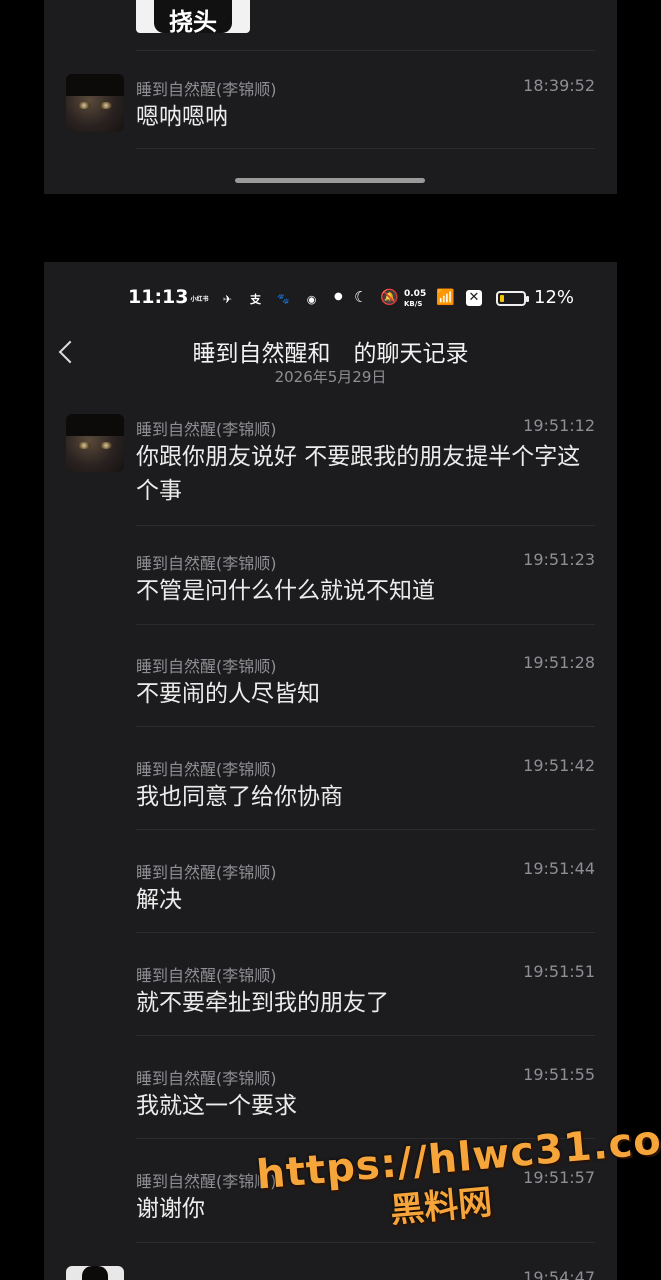  What do you see at coordinates (227, 299) in the screenshot?
I see `telegram-icon: ✈` at bounding box center [227, 299].